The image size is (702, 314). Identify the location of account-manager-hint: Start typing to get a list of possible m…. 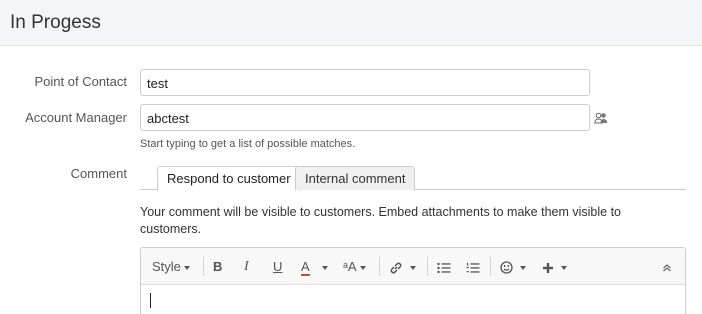
(248, 144).